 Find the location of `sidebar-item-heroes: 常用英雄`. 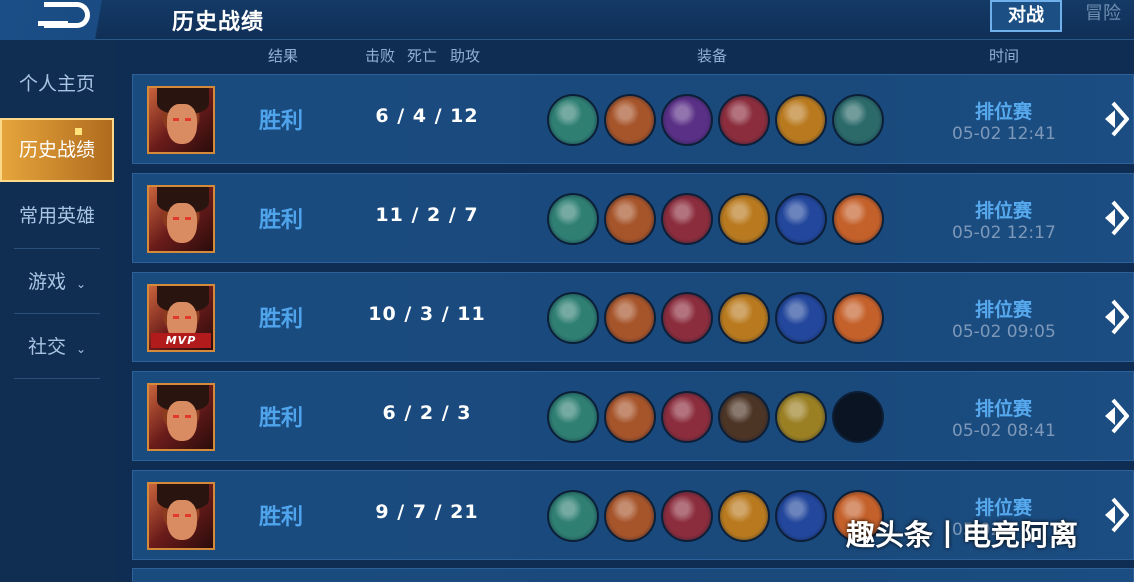

sidebar-item-heroes: 常用英雄 is located at coordinates (57, 216).